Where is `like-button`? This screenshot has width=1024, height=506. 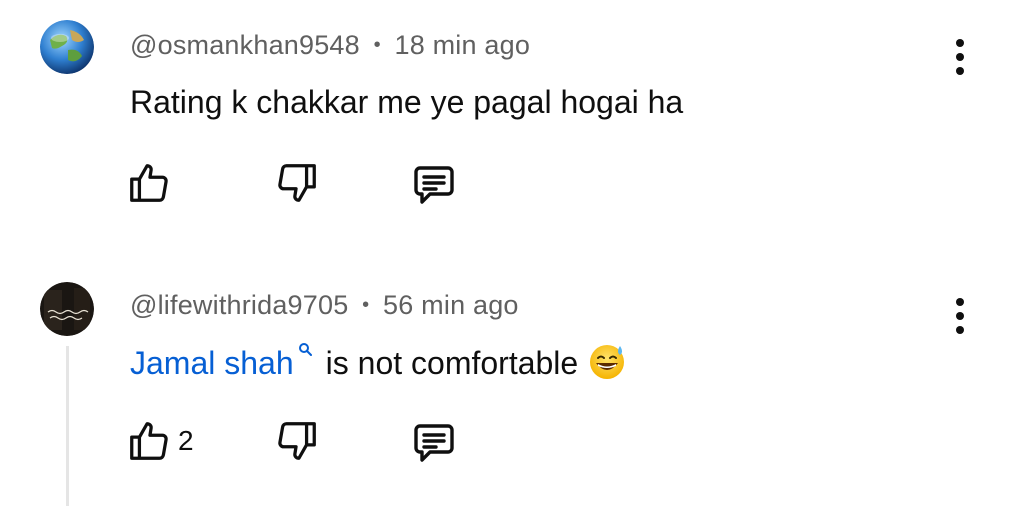
like-button is located at coordinates (149, 183).